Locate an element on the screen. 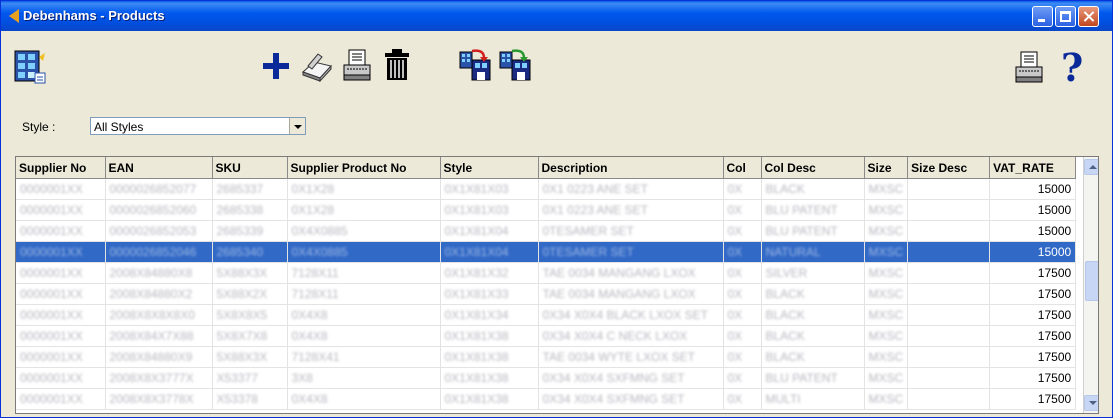 The image size is (1113, 418). import-button is located at coordinates (475, 65).